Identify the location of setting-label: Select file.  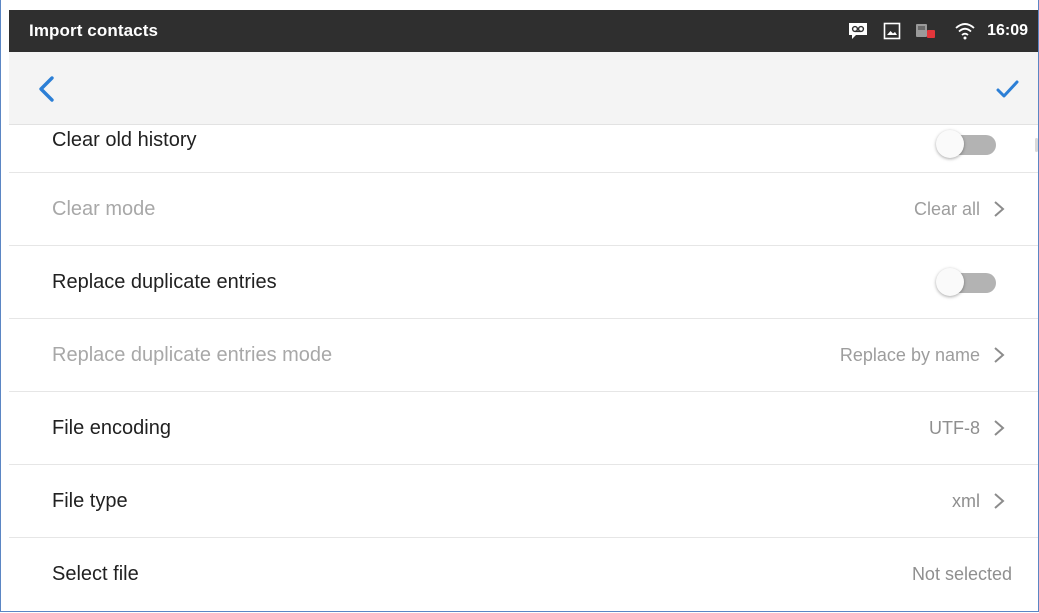
(95, 574).